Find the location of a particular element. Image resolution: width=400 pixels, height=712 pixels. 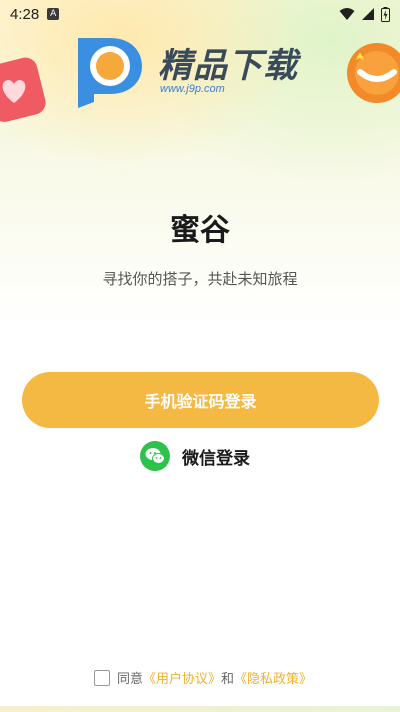

agreement-prefix: 同意 is located at coordinates (130, 679).